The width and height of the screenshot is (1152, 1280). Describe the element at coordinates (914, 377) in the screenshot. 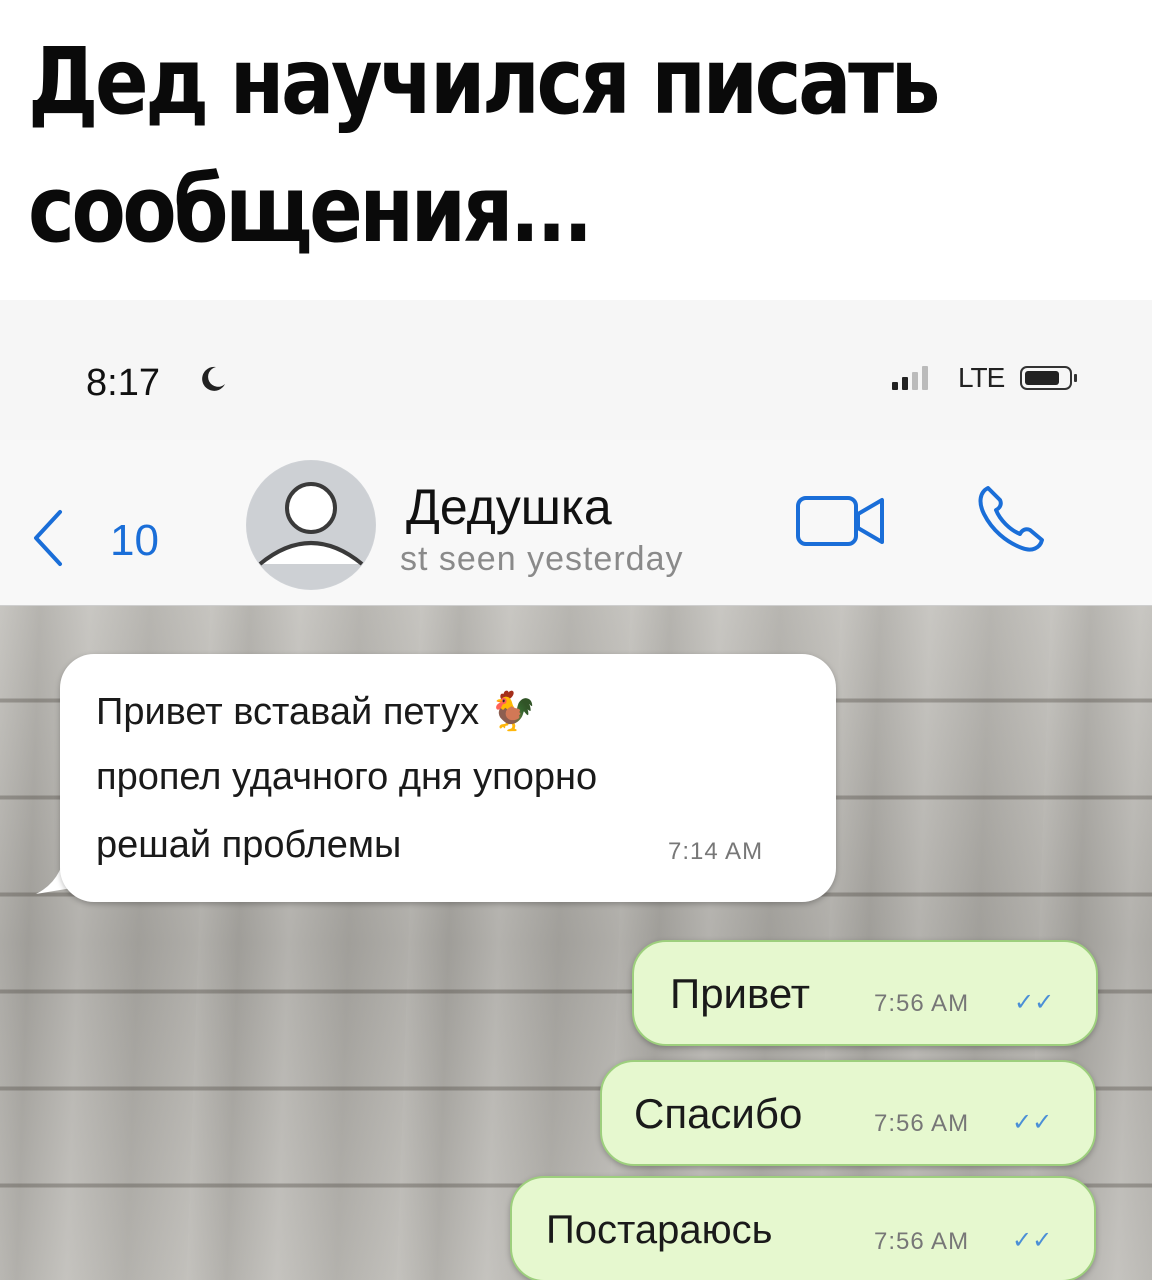

I see `signal-icon` at that location.